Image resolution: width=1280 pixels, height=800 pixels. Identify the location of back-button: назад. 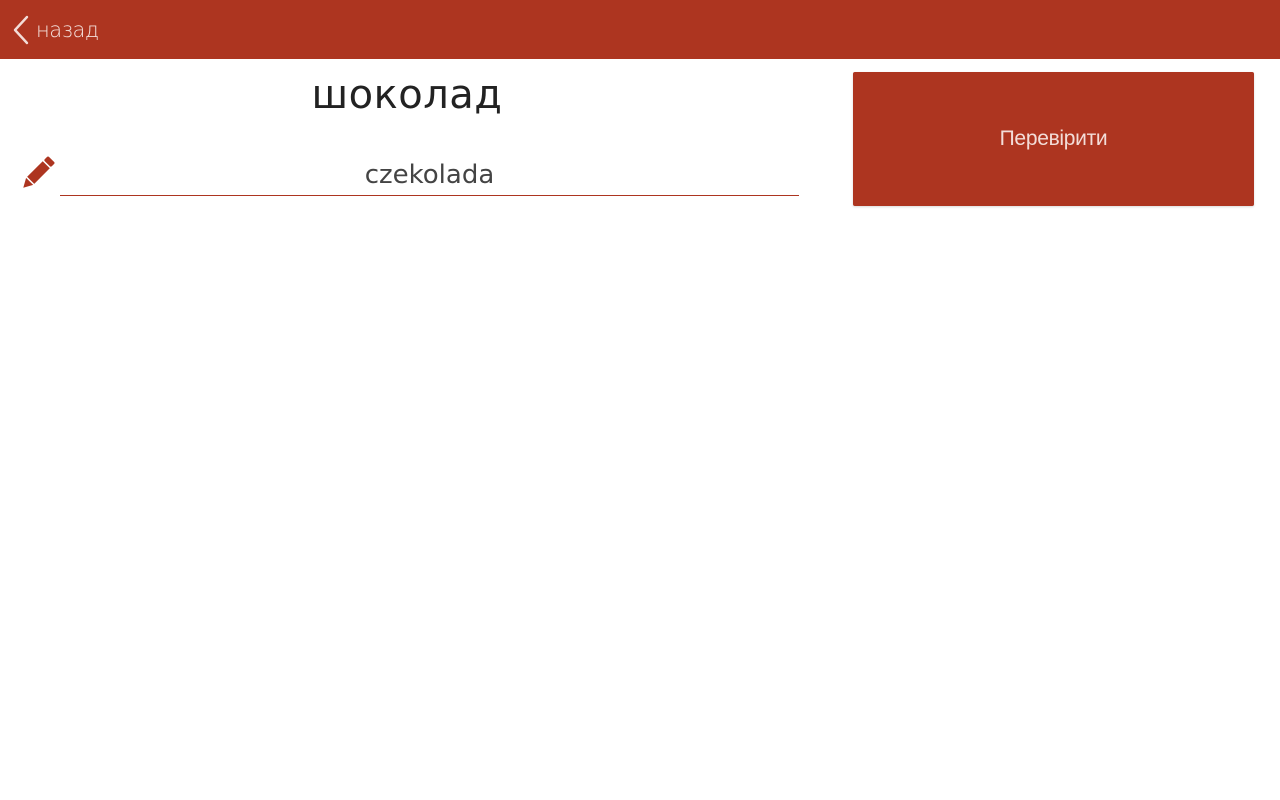
(55, 30).